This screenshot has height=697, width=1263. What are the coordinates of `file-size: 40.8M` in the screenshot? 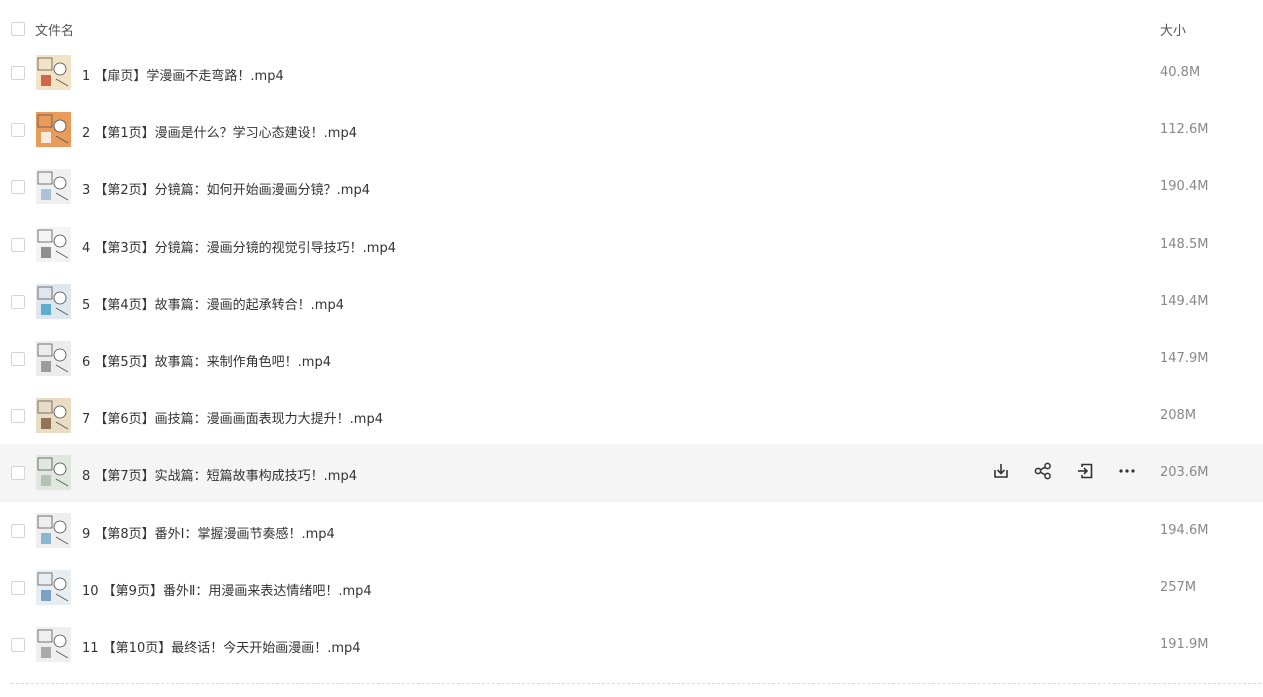 It's located at (1180, 72).